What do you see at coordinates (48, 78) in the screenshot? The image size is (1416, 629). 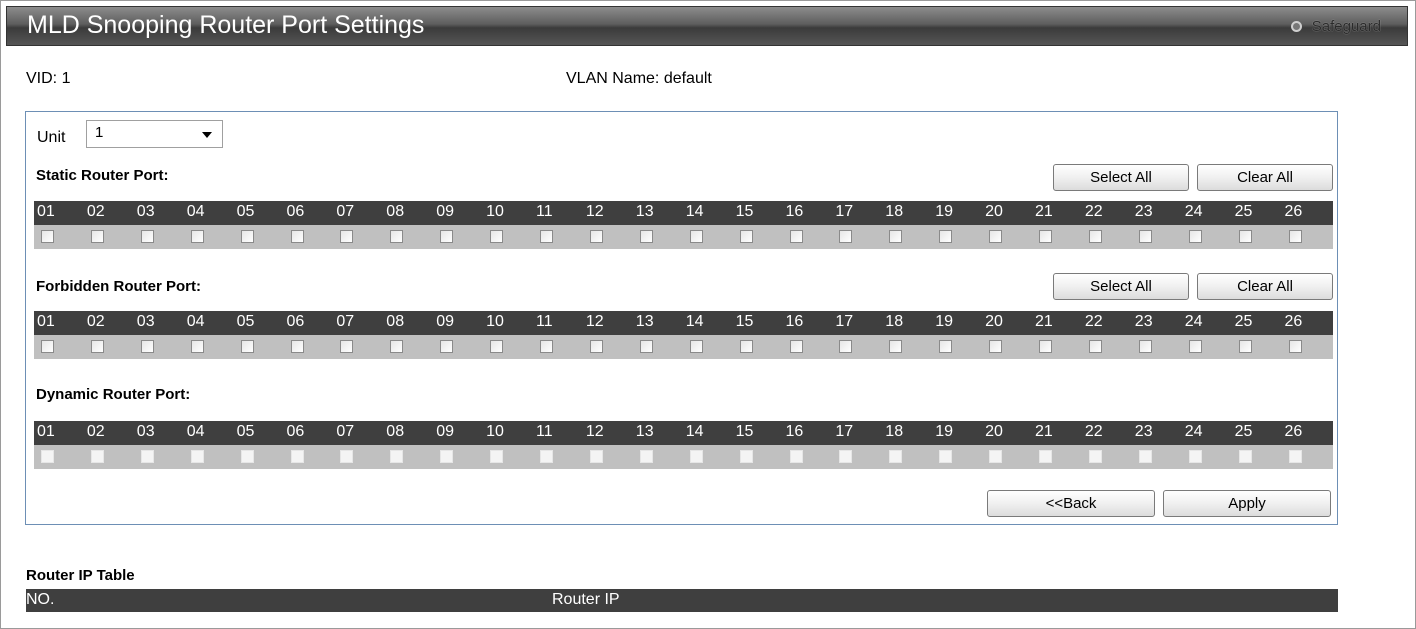 I see `vid-text: VID: 1` at bounding box center [48, 78].